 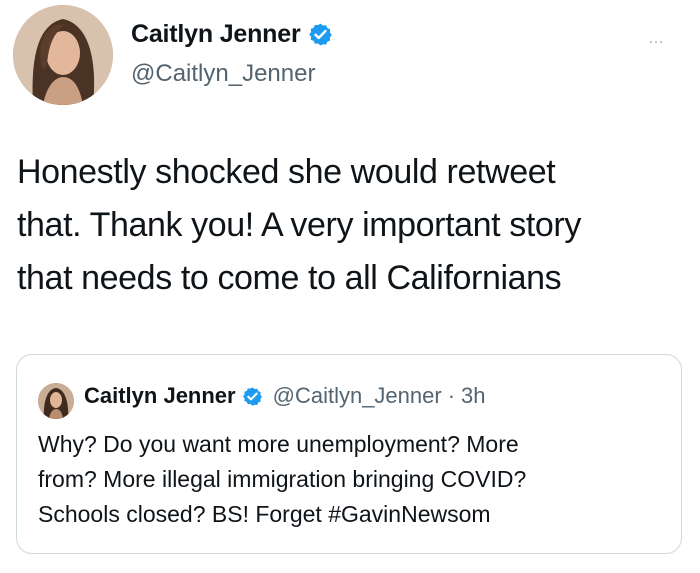 I want to click on author-avatar, so click(x=63, y=55).